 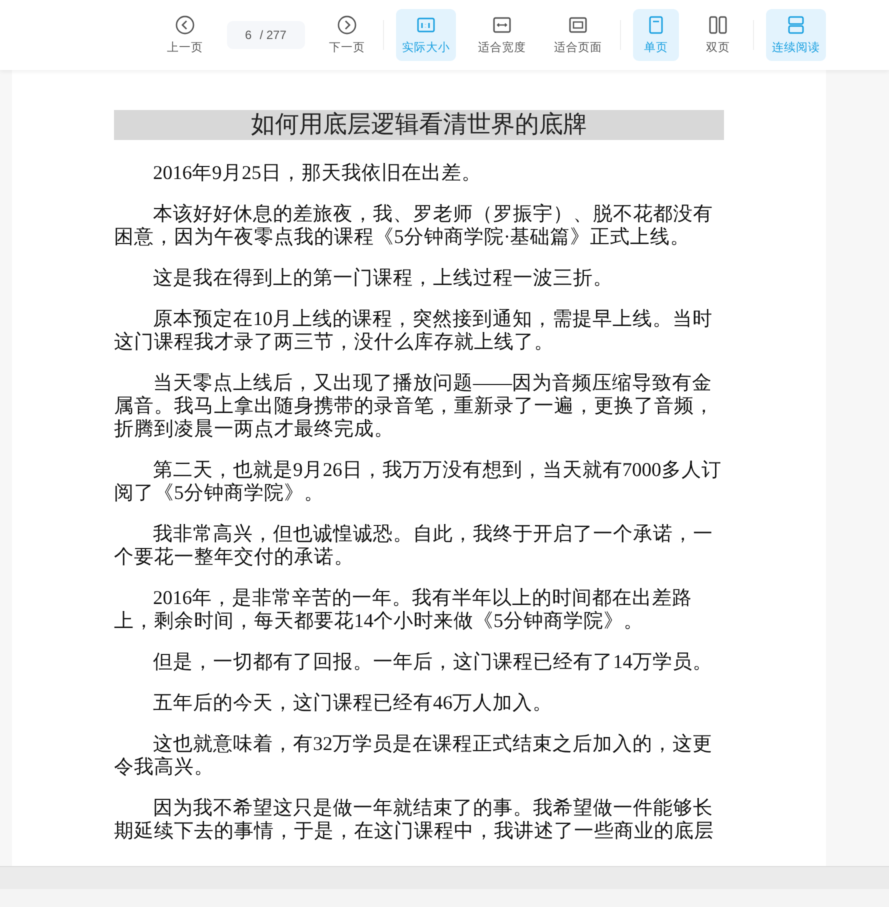 I want to click on actual-size-icon, so click(x=426, y=25).